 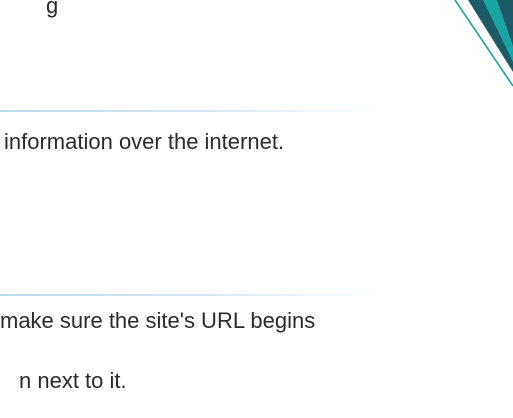 What do you see at coordinates (158, 320) in the screenshot?
I see `text-line-url: make sure the site's URL begins` at bounding box center [158, 320].